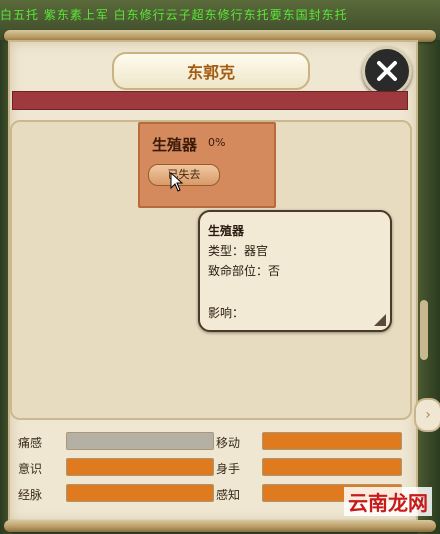 Image resolution: width=440 pixels, height=534 pixels. Describe the element at coordinates (177, 182) in the screenshot. I see `mouse-cursor-icon` at that location.